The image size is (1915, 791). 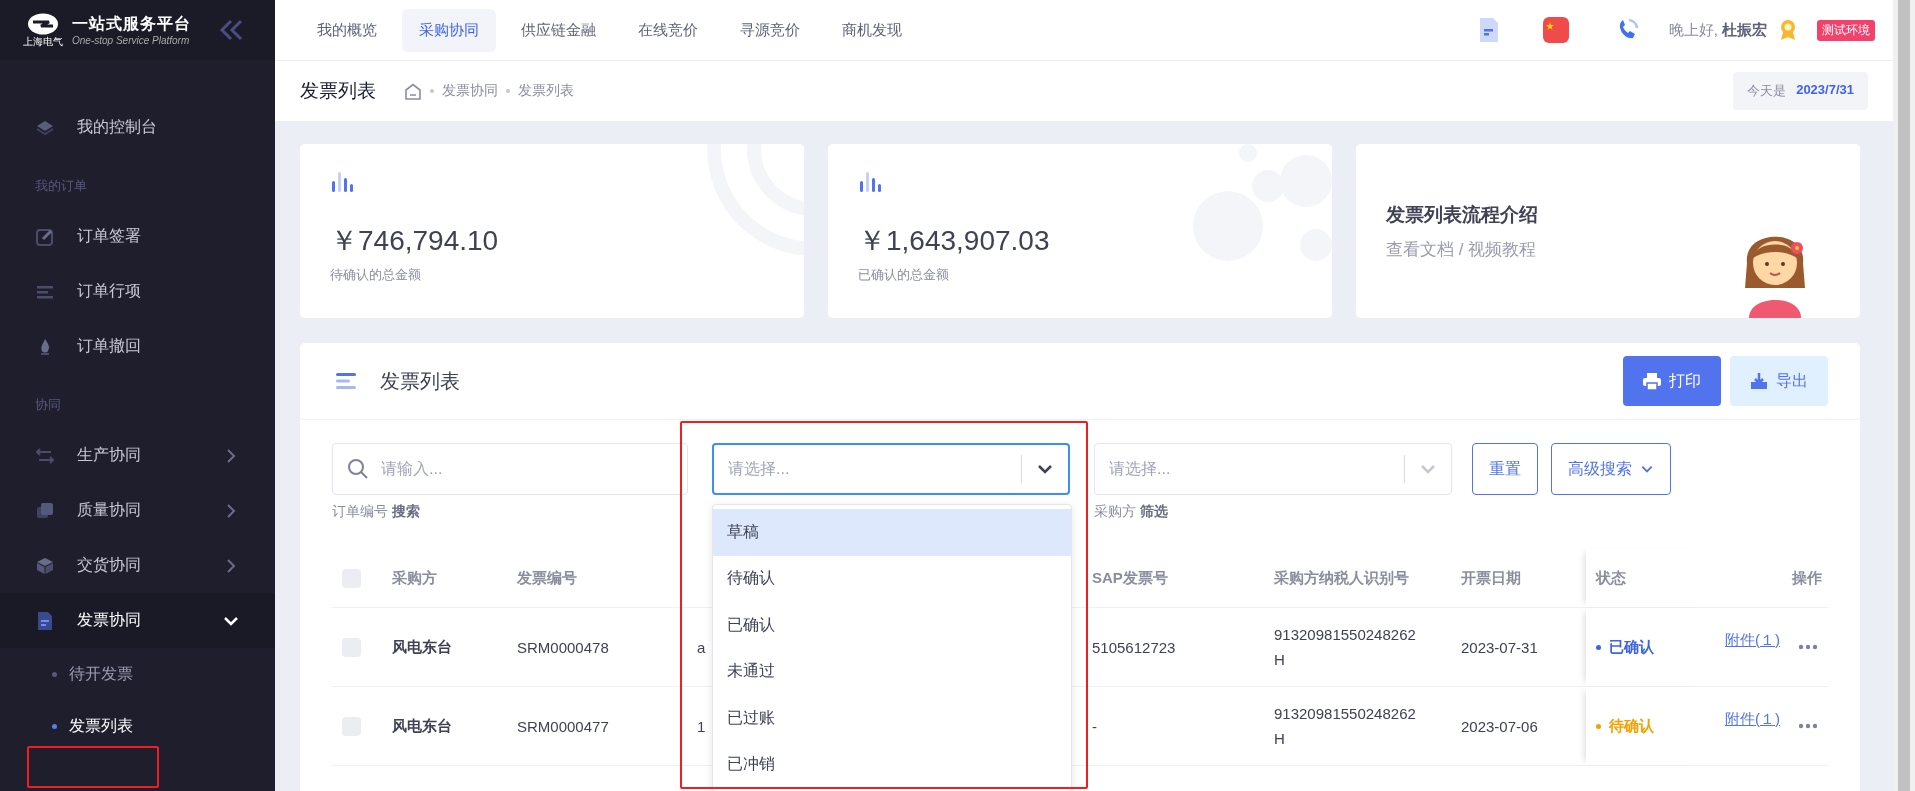 I want to click on collapse-icon, so click(x=232, y=30).